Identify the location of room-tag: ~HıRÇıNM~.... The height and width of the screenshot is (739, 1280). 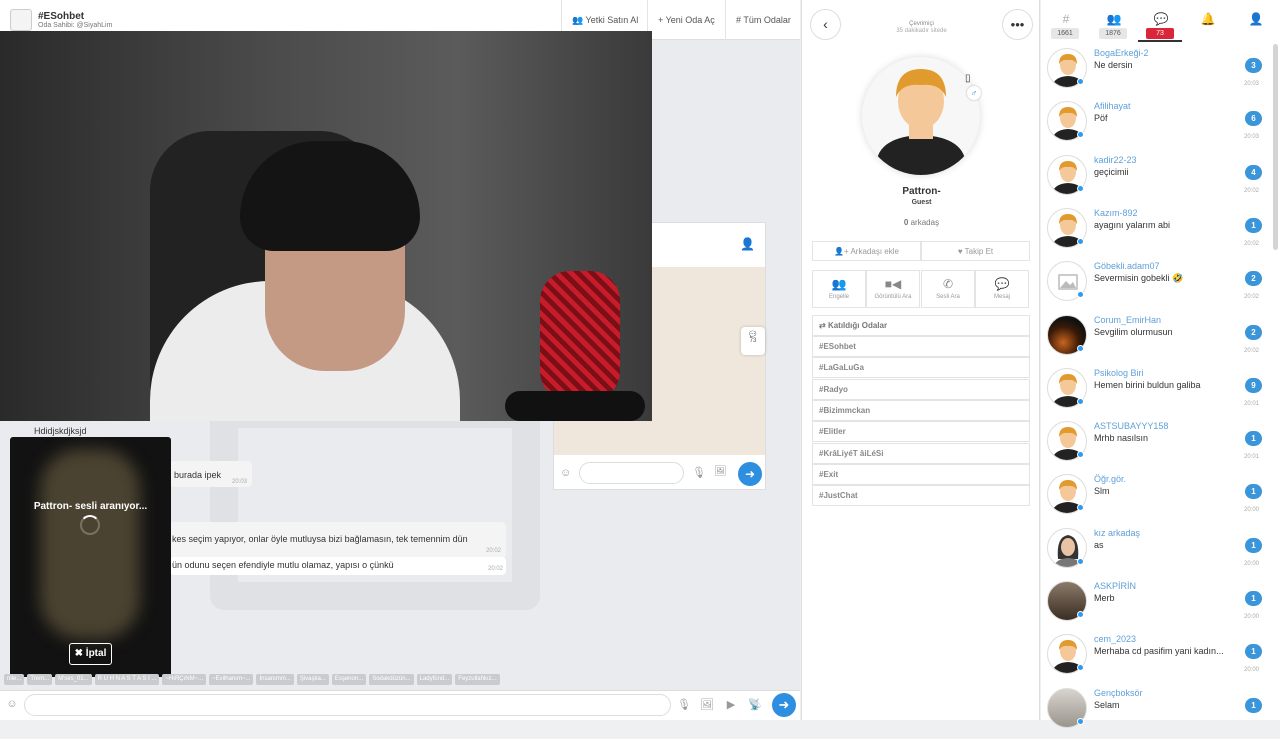
(184, 679).